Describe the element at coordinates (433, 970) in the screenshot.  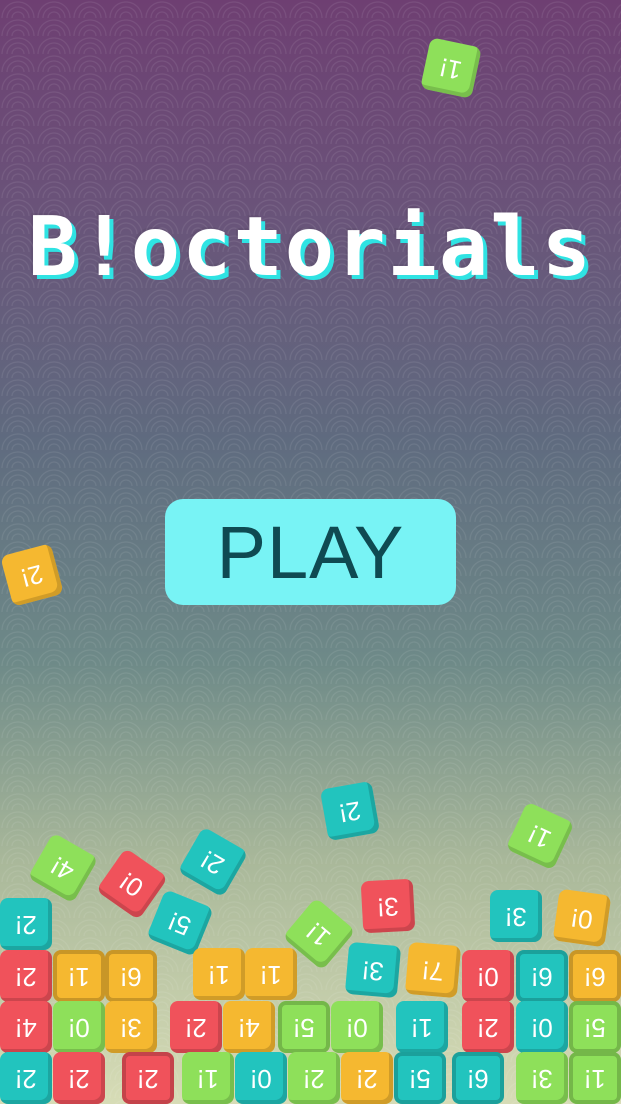
I see `number-tile: 7!` at that location.